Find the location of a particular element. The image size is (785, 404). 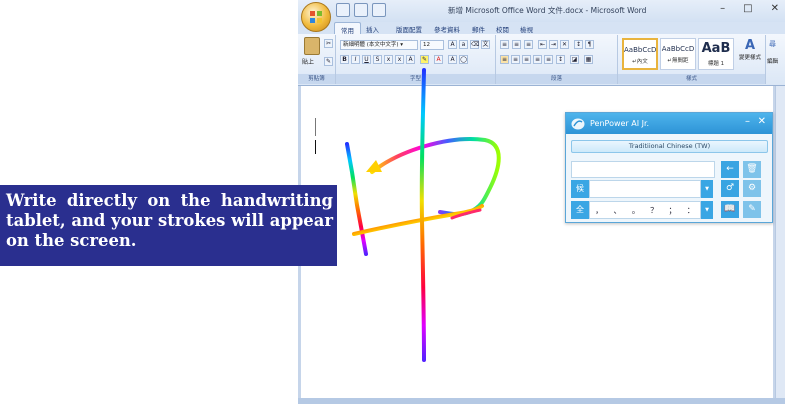

distributed-icon: ≡ is located at coordinates (548, 59).